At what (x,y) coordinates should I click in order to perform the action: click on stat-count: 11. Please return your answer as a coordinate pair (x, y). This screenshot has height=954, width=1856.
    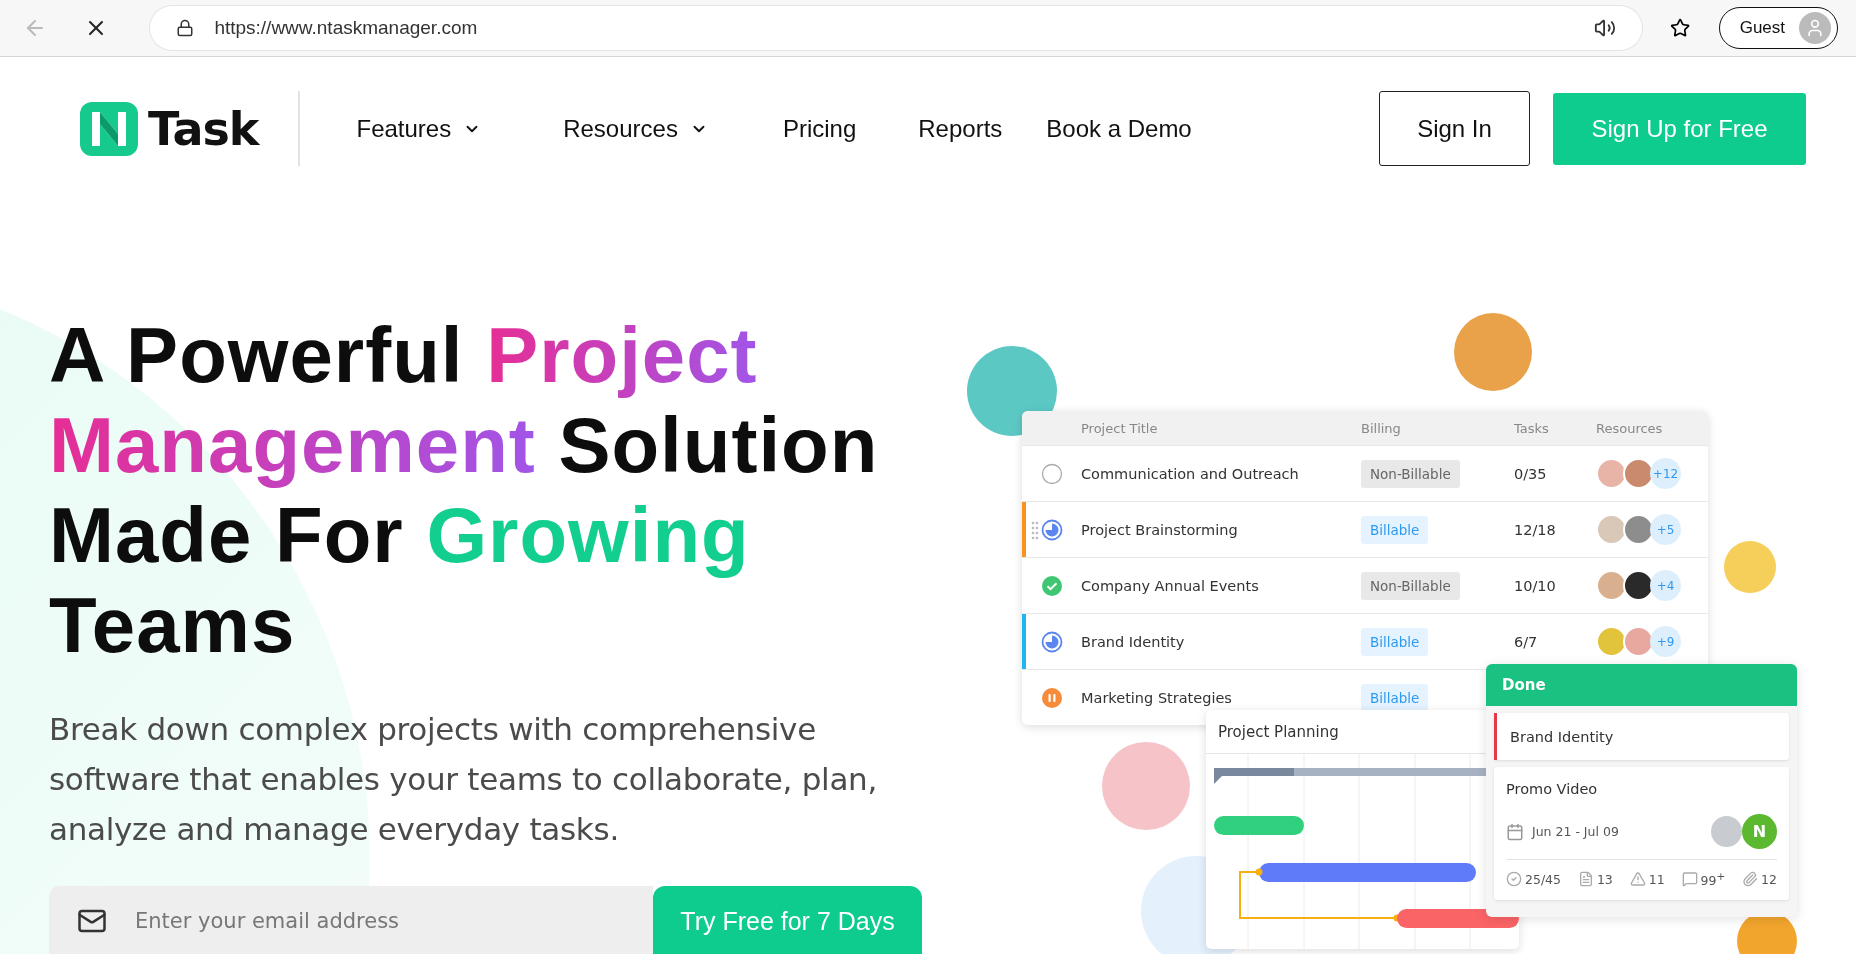
    Looking at the image, I should click on (1656, 879).